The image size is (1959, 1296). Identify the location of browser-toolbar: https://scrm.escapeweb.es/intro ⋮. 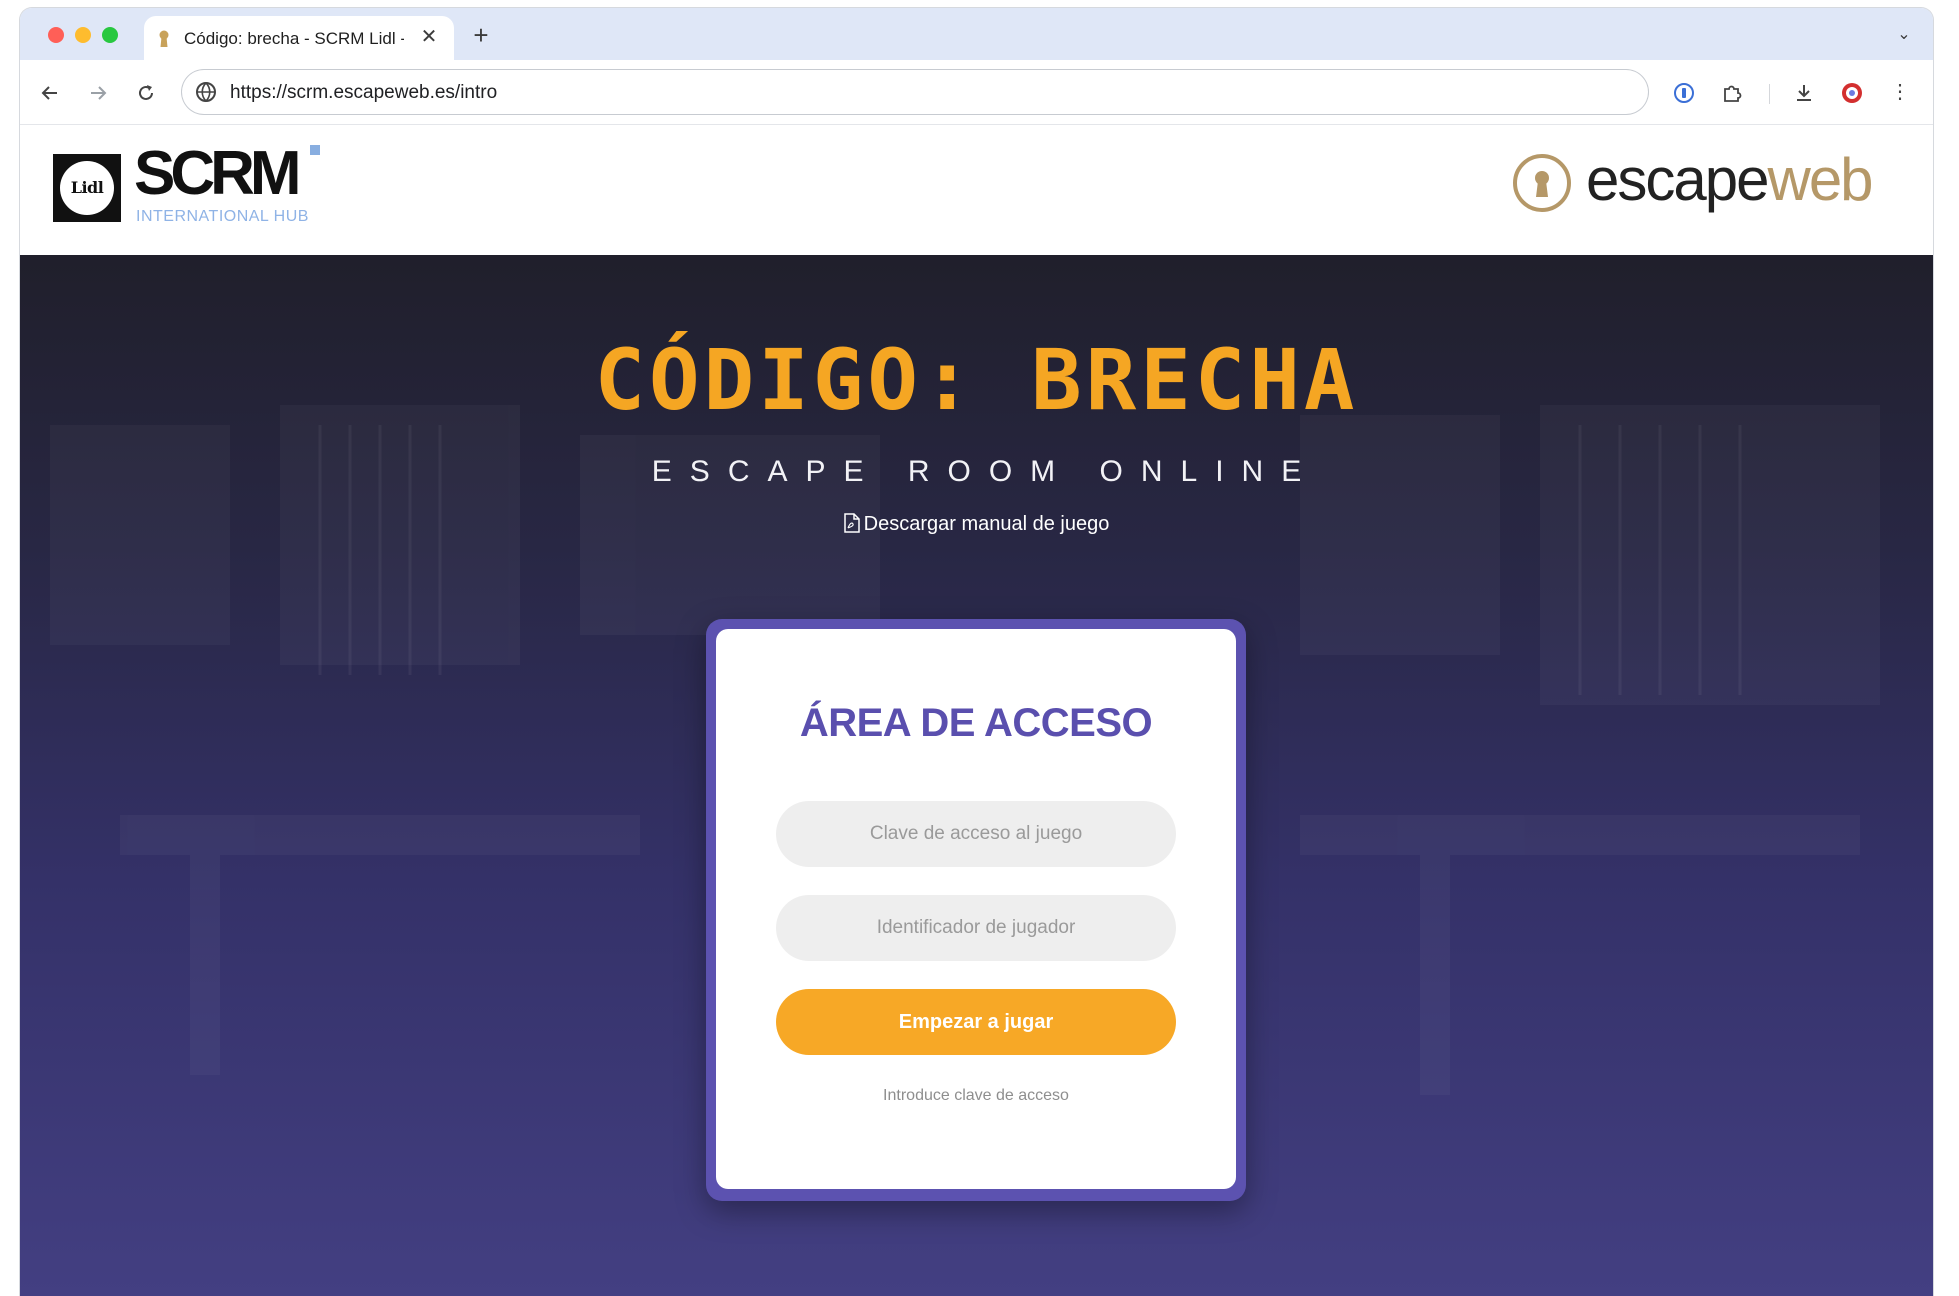
(976, 92).